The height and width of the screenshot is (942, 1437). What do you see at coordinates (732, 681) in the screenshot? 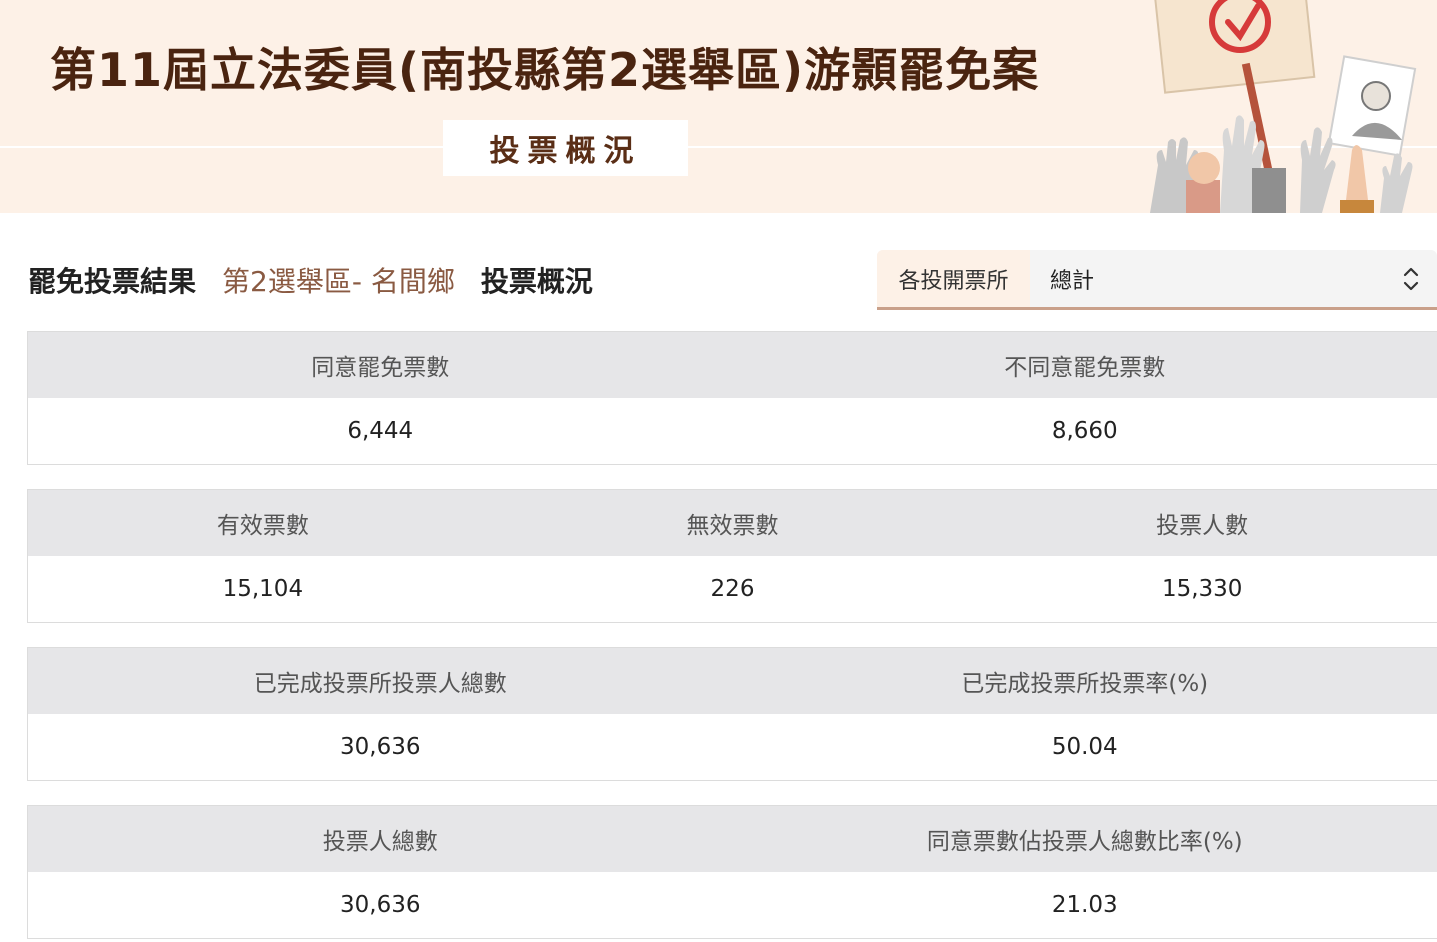
I see `table-header-row: 已完成投票所投票人總數 已完成投票所投票率(%)` at bounding box center [732, 681].